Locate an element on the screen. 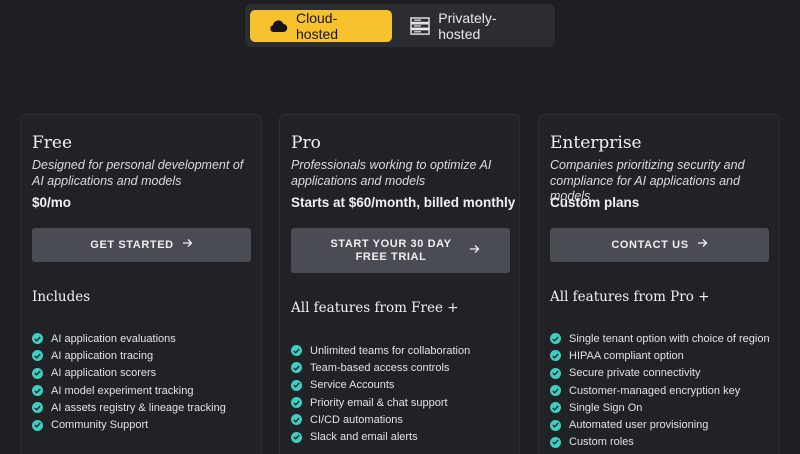  list-item: Single Sign On is located at coordinates (660, 407).